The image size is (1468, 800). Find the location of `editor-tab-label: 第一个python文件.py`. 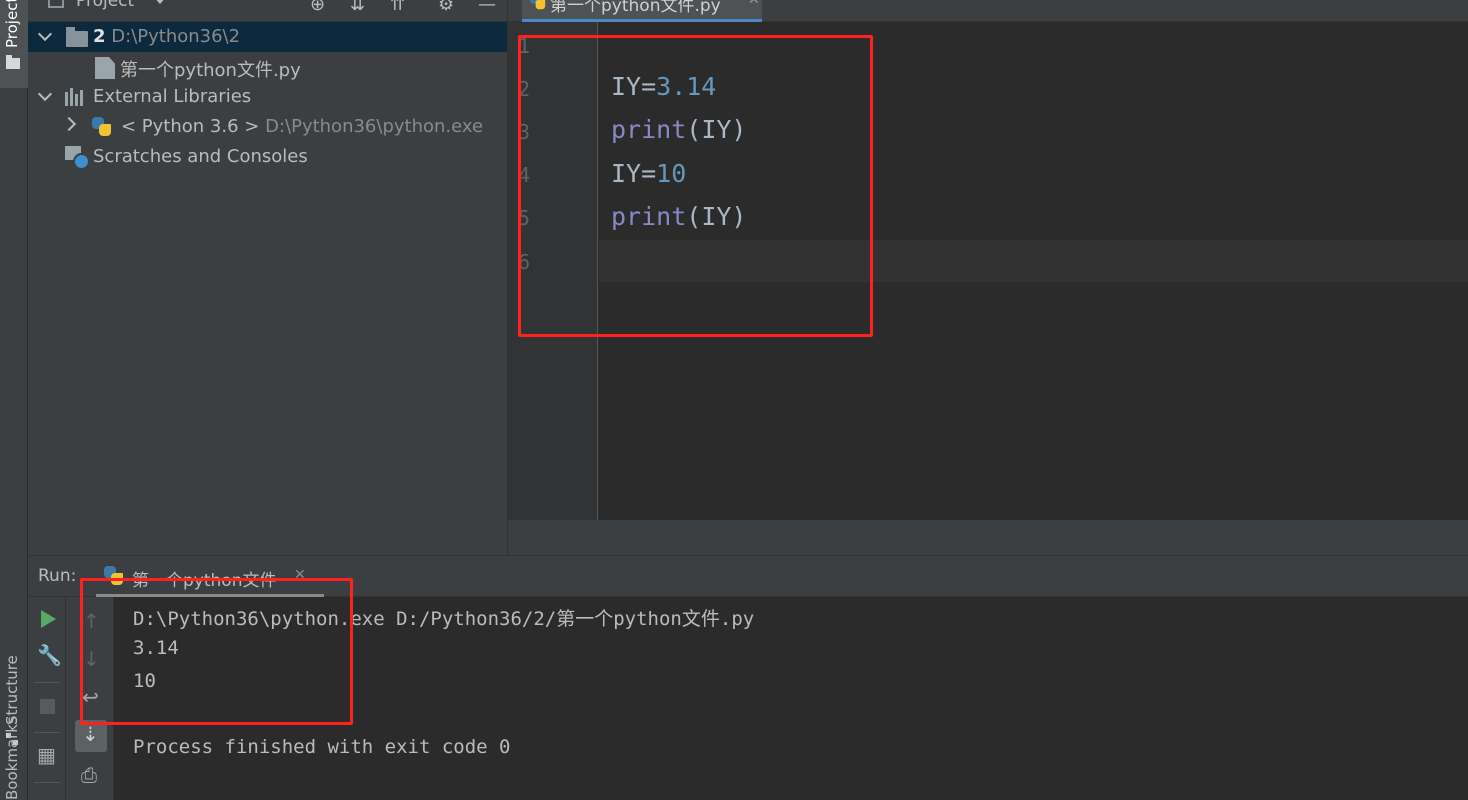

editor-tab-label: 第一个python文件.py is located at coordinates (635, 8).